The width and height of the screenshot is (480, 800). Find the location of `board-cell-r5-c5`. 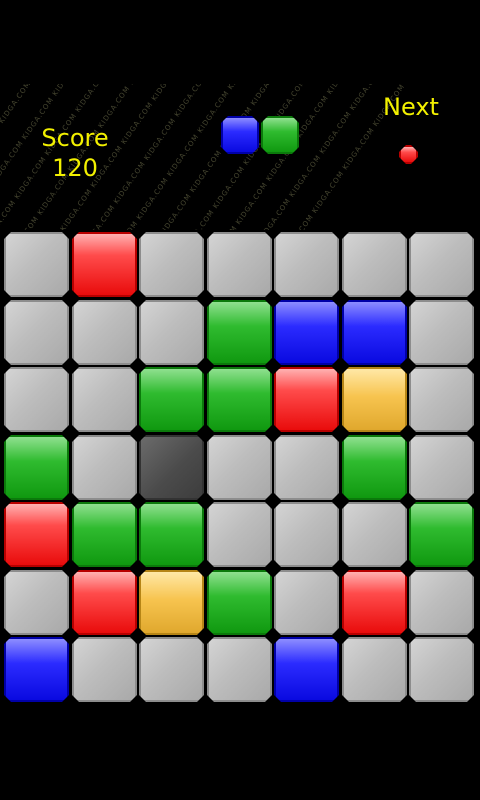

board-cell-r5-c5 is located at coordinates (306, 534).